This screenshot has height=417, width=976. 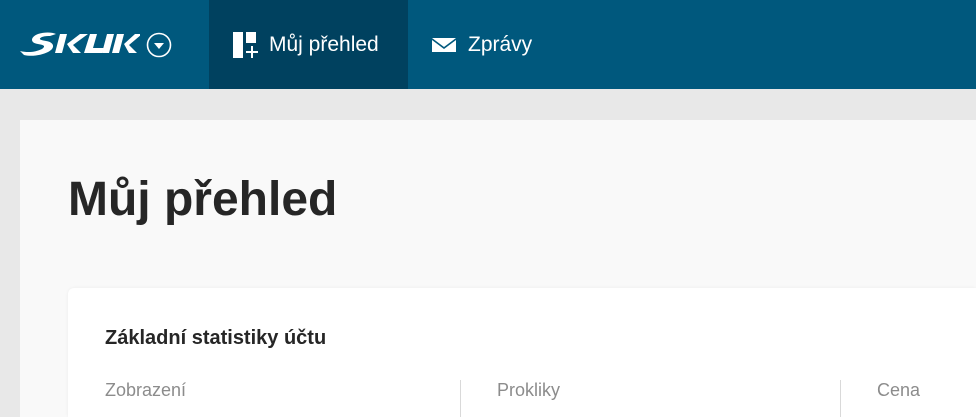 I want to click on stat-label: Cena, so click(x=899, y=390).